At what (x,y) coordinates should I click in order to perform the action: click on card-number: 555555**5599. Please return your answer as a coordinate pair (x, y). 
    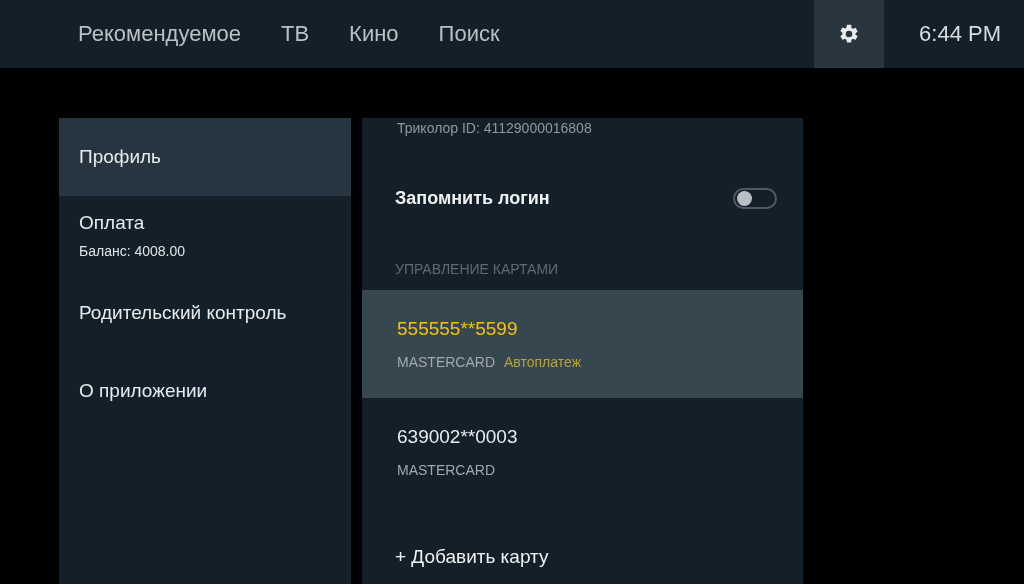
    Looking at the image, I should click on (458, 329).